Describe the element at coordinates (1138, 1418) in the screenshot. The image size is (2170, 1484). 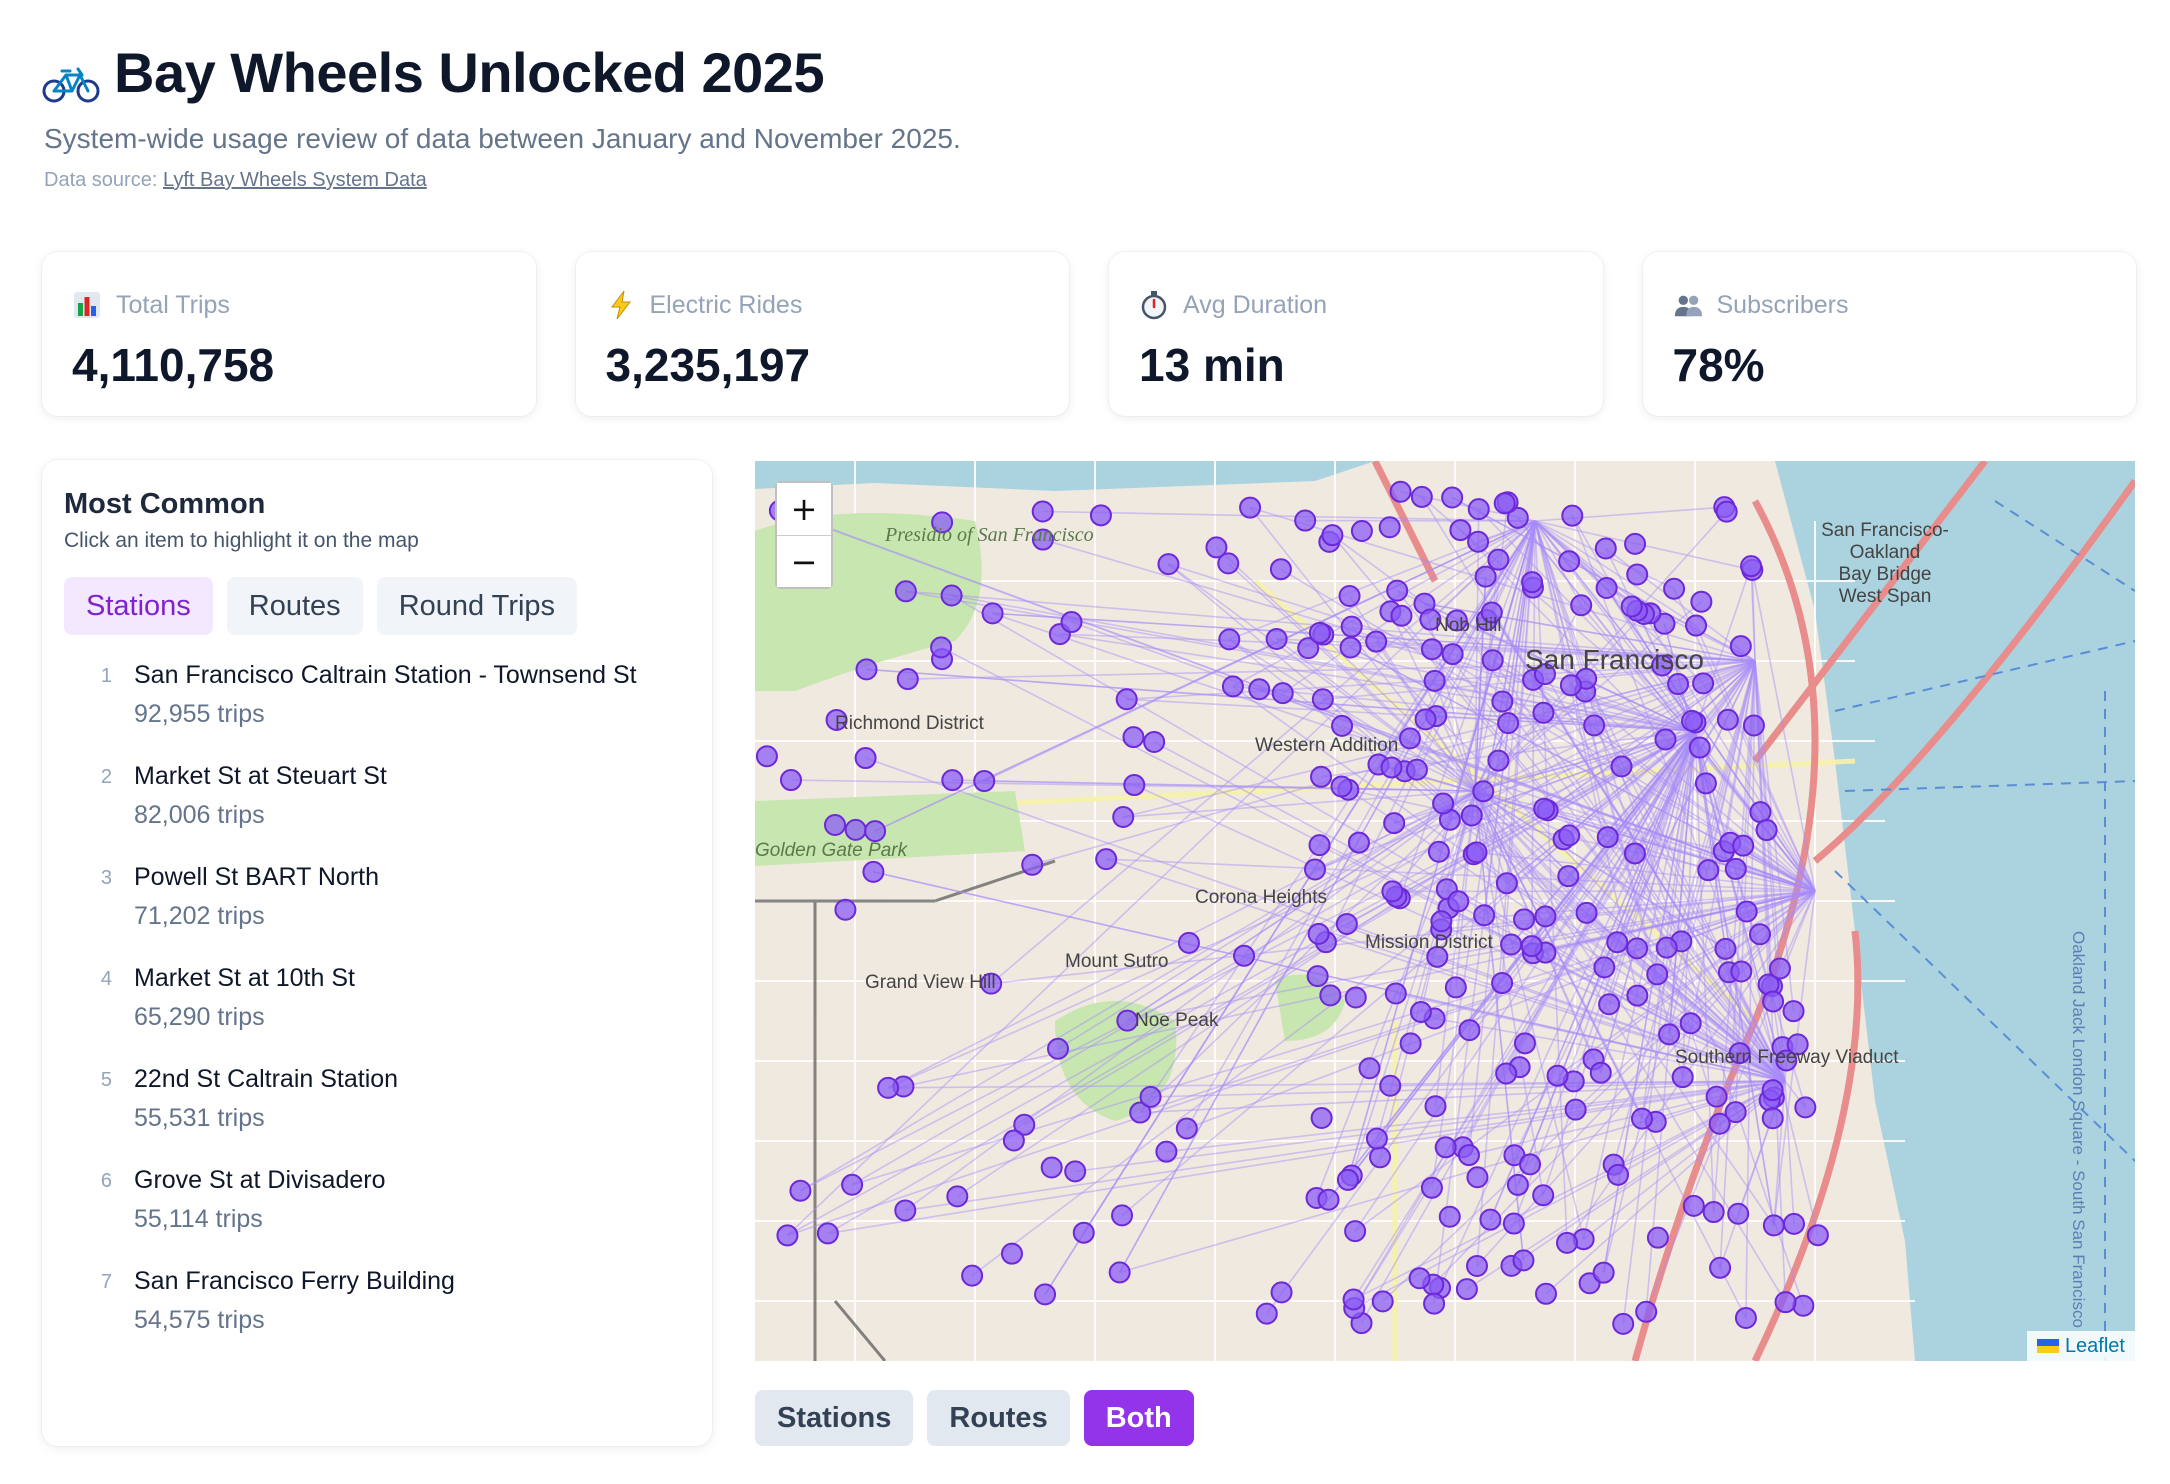
I see `layer-both-button: Both` at that location.